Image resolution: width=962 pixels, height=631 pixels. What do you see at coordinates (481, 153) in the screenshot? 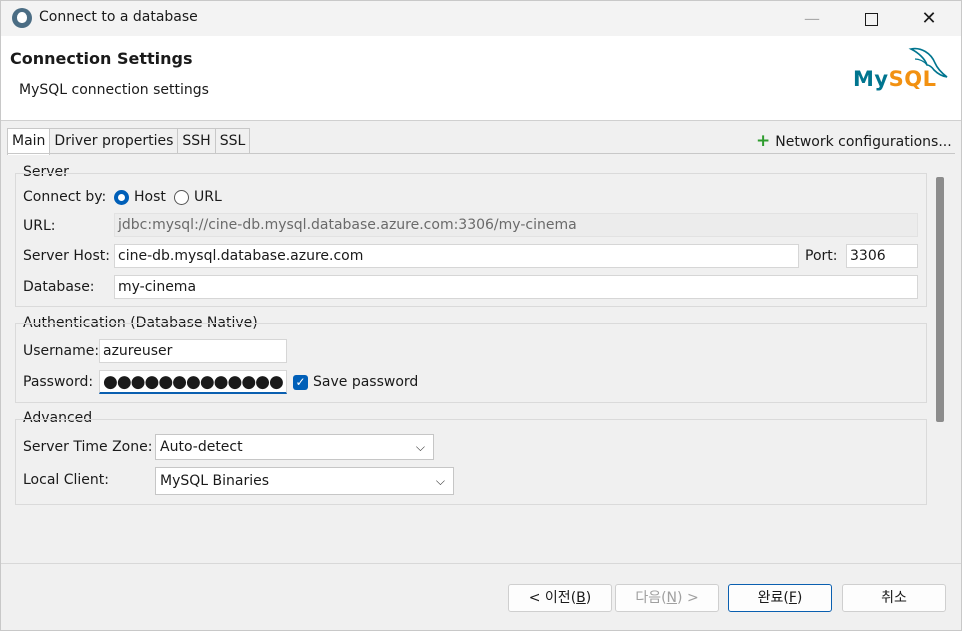
I see `tab-divider` at bounding box center [481, 153].